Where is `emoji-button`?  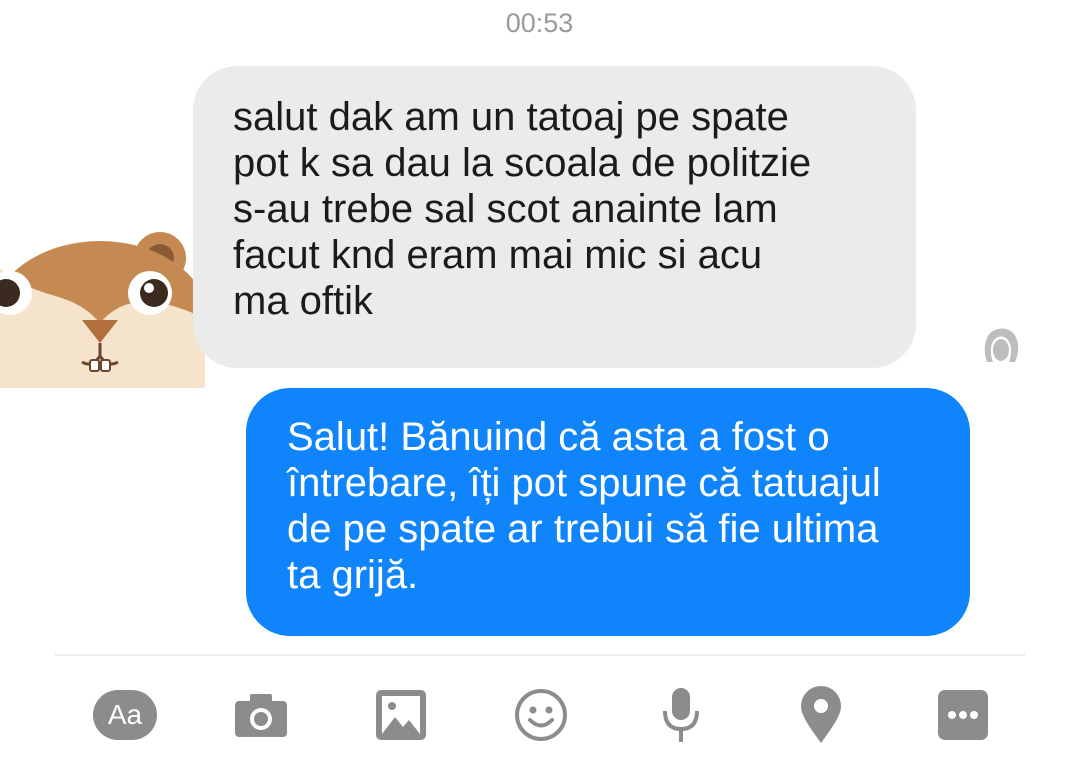
emoji-button is located at coordinates (541, 715).